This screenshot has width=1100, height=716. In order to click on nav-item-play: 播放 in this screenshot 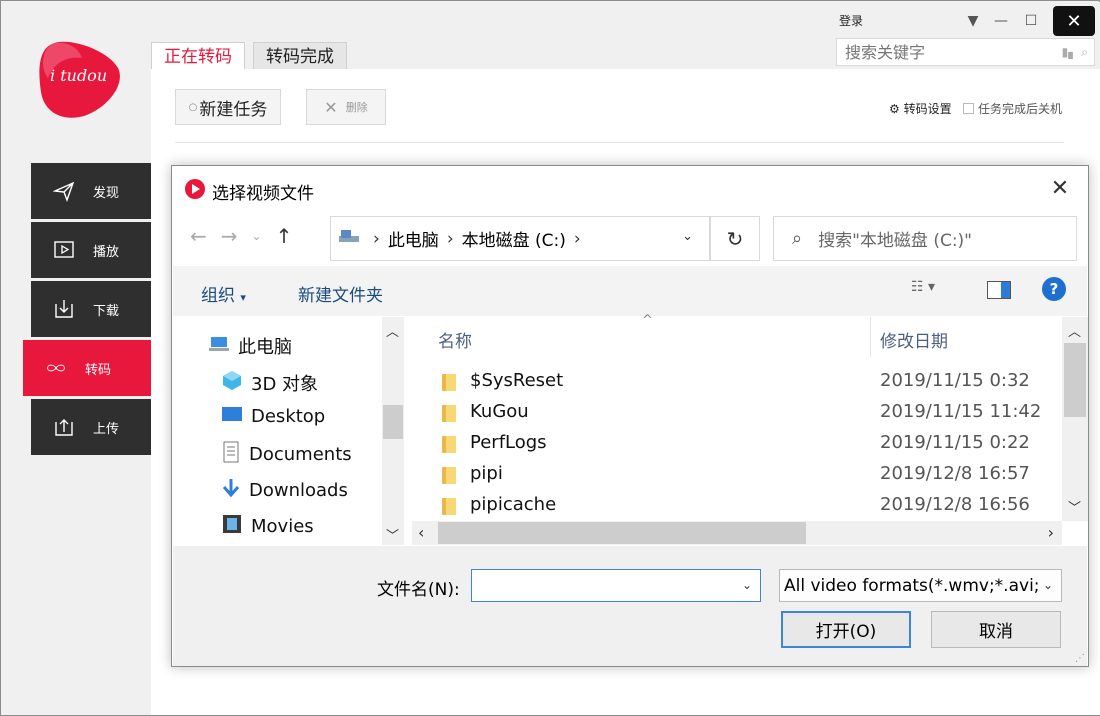, I will do `click(92, 250)`.